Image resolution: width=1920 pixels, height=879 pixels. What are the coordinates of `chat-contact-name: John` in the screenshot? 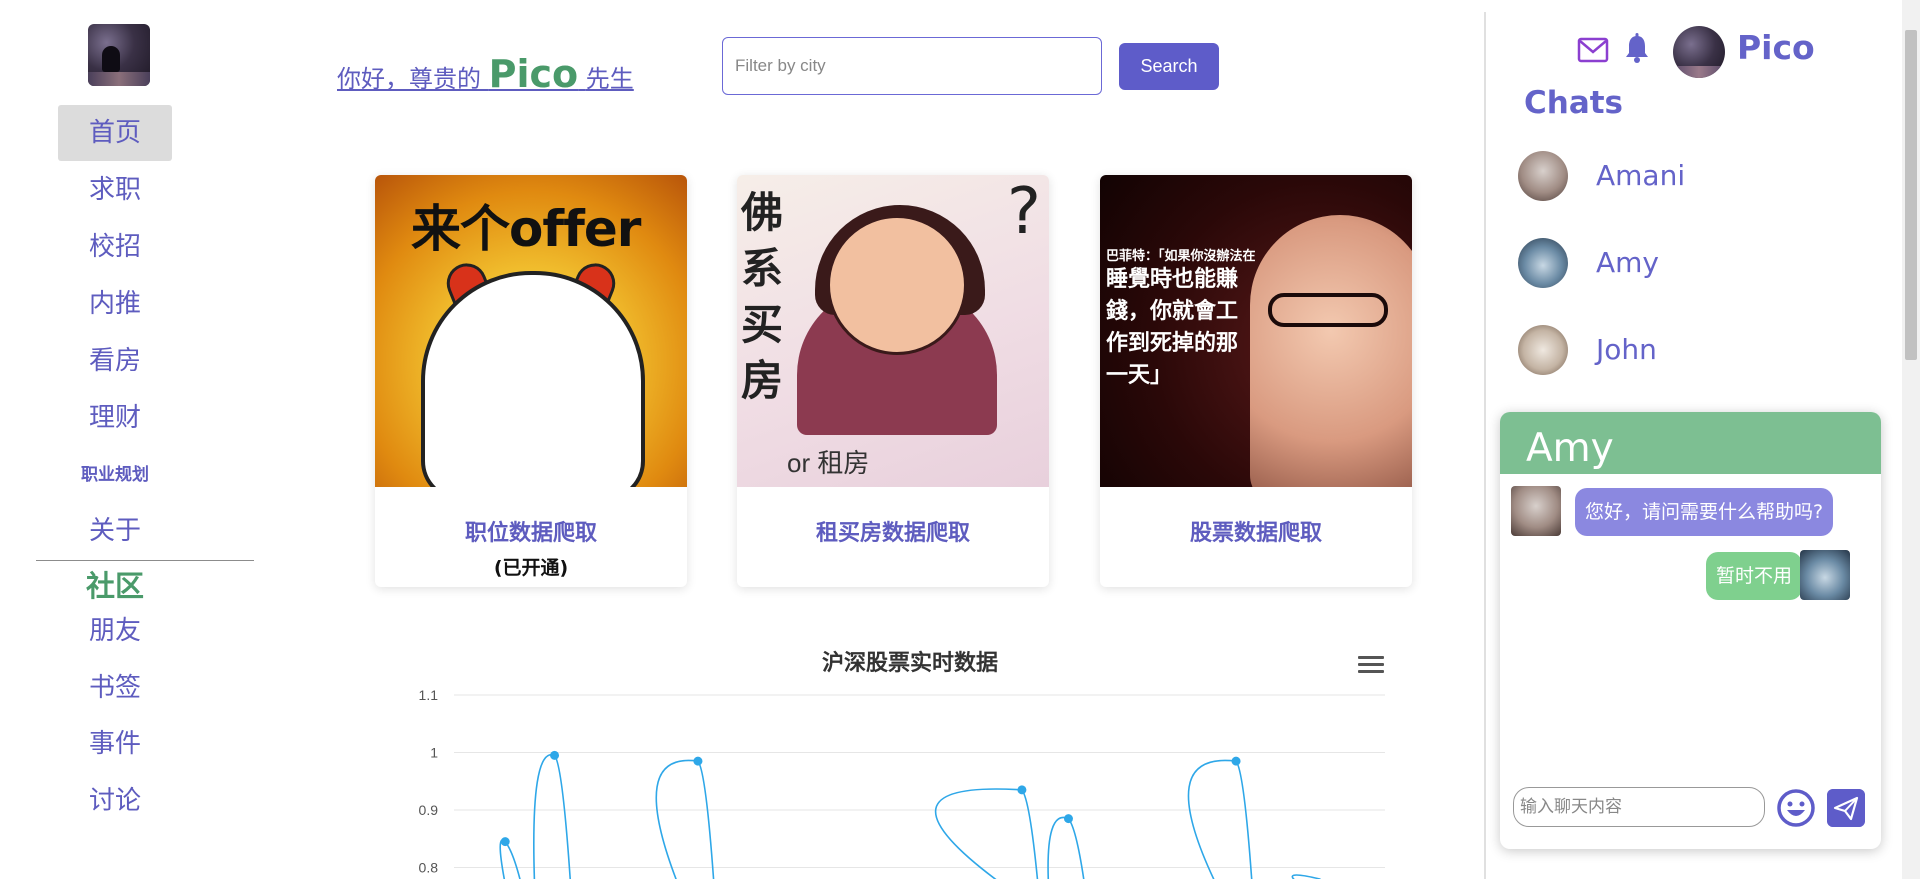 It's located at (1626, 349).